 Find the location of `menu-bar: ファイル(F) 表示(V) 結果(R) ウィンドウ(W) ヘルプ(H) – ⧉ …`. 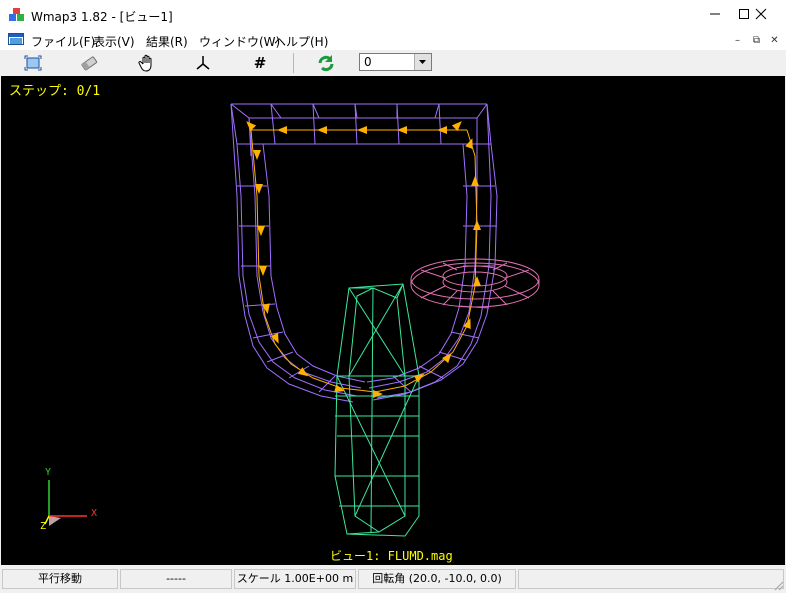

menu-bar: ファイル(F) 表示(V) 結果(R) ウィンドウ(W) ヘルプ(H) – ⧉ … is located at coordinates (393, 40).